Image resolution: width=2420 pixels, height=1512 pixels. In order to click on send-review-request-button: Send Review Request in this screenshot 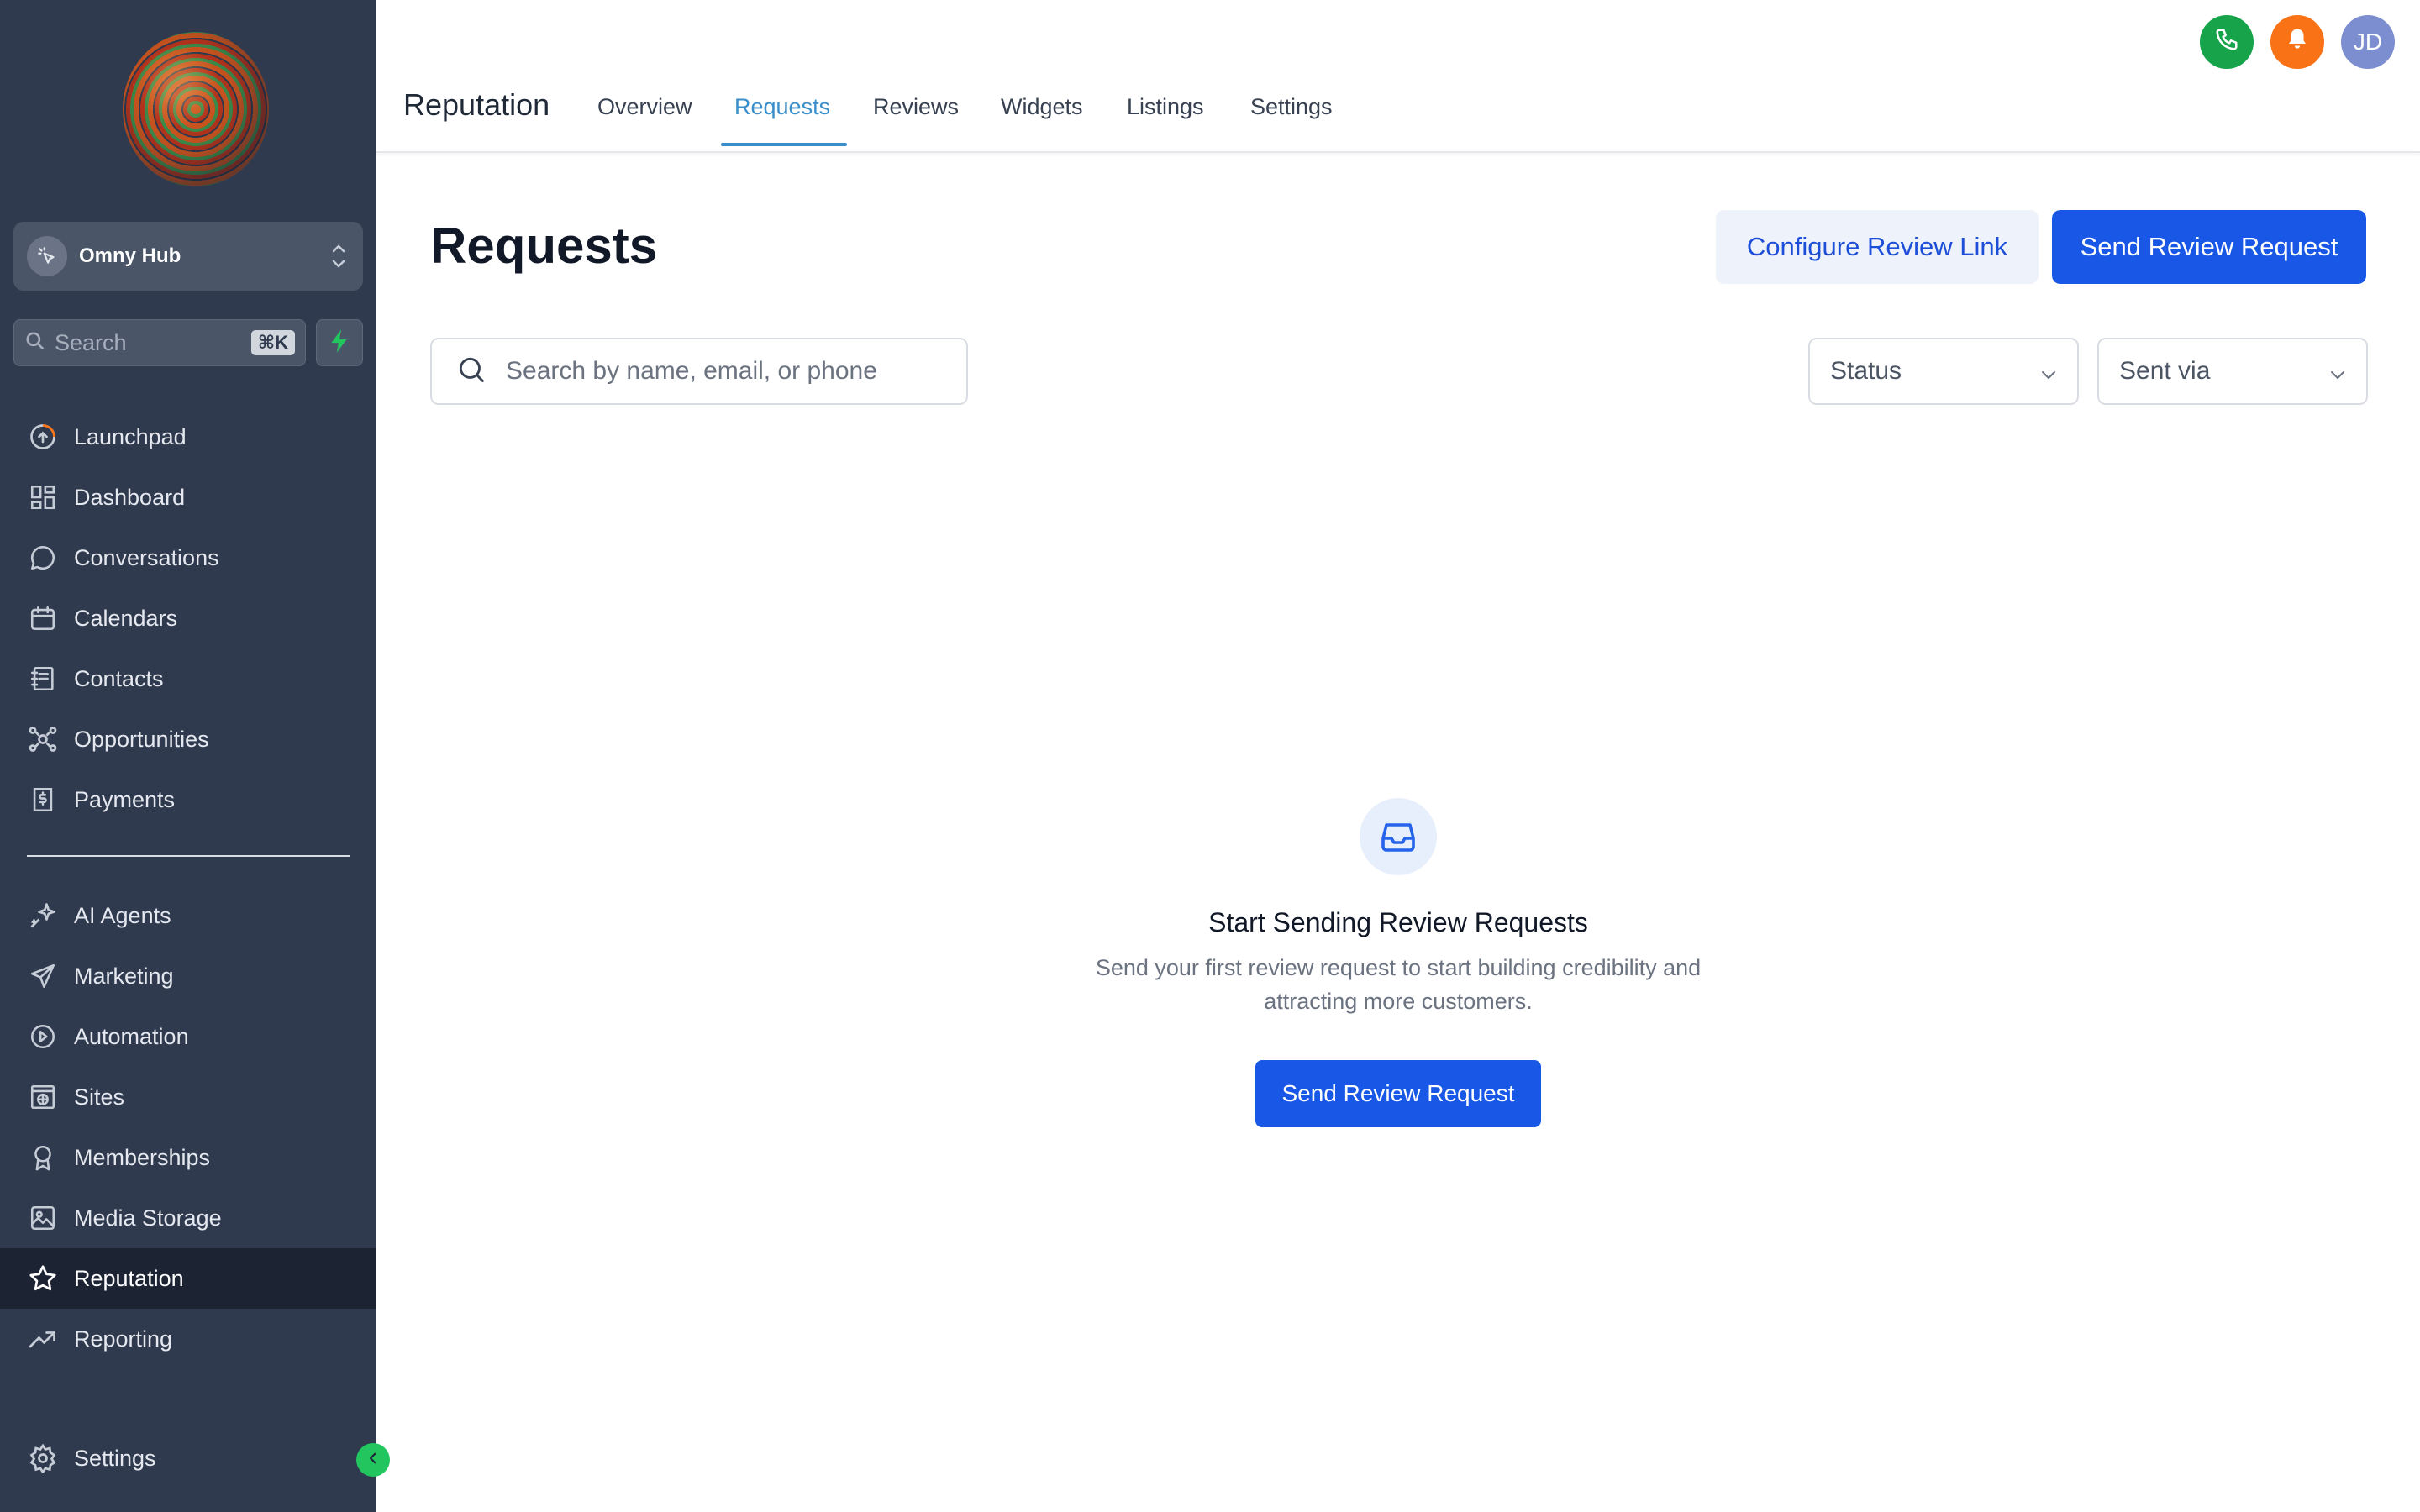, I will do `click(2209, 247)`.